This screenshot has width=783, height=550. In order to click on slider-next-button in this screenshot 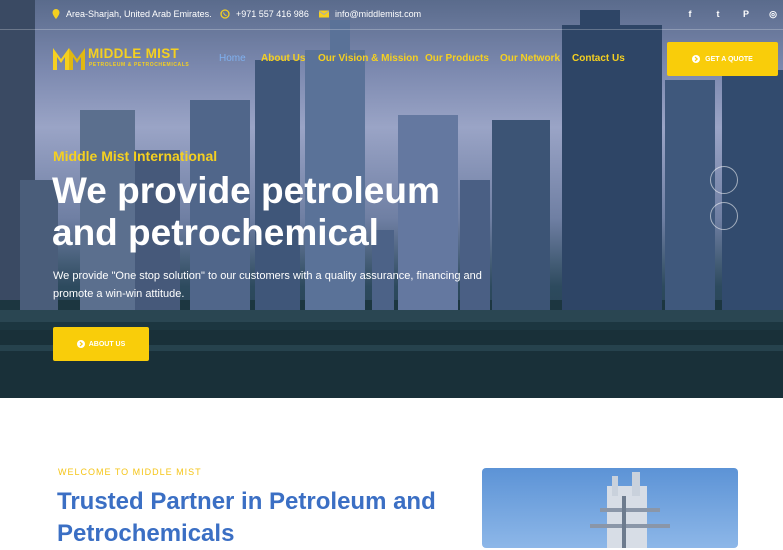, I will do `click(724, 216)`.